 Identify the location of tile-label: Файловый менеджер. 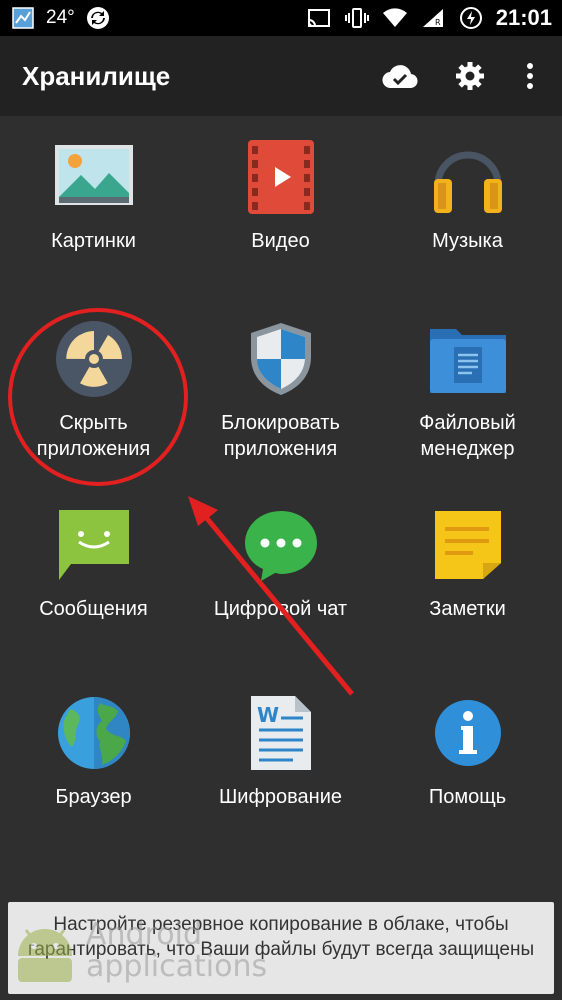
(467, 436).